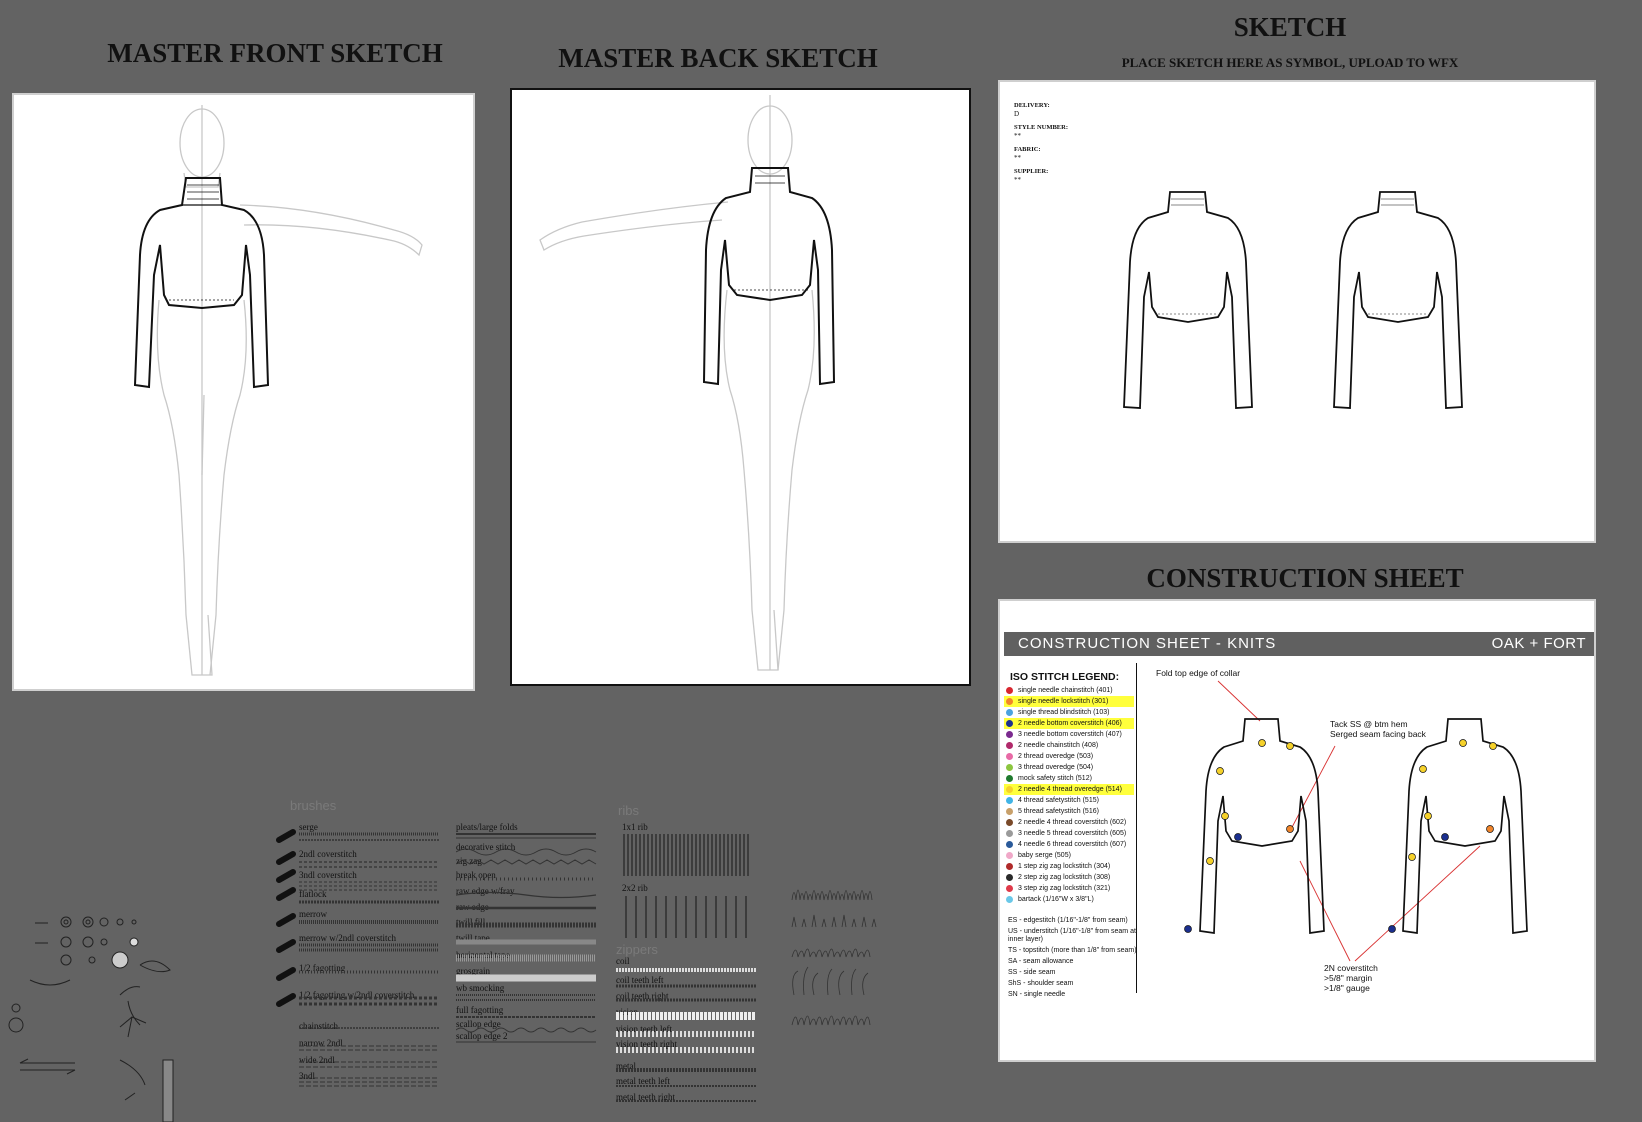 The image size is (1642, 1122). I want to click on rib-1x1: 1x1 rib, so click(635, 827).